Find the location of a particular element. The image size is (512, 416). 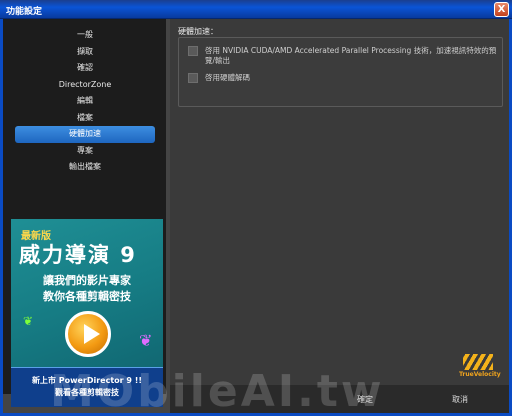

hw-decode-label: 啓用硬體解碼 is located at coordinates (227, 77).